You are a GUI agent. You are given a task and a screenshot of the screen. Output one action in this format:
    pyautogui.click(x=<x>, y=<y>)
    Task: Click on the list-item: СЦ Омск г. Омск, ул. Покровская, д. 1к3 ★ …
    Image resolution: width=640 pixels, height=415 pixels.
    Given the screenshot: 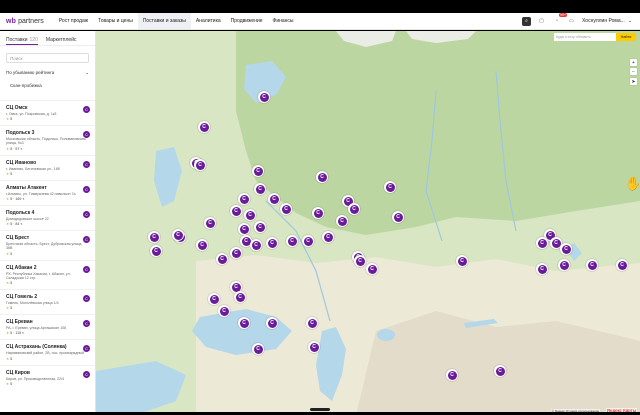 What is the action you would take?
    pyautogui.click(x=47, y=112)
    